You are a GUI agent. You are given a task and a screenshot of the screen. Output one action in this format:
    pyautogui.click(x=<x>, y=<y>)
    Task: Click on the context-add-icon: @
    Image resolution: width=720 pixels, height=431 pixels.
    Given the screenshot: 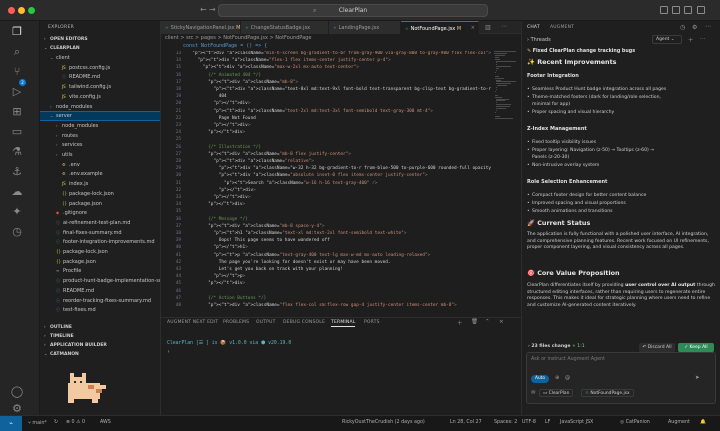 What is the action you would take?
    pyautogui.click(x=533, y=392)
    